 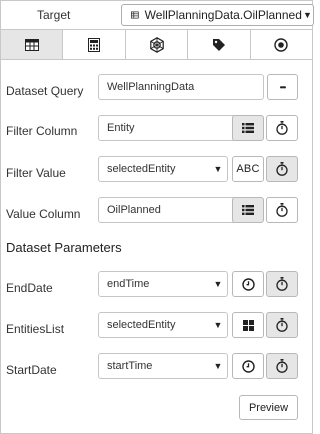 I want to click on tab-calculator, so click(x=94, y=44).